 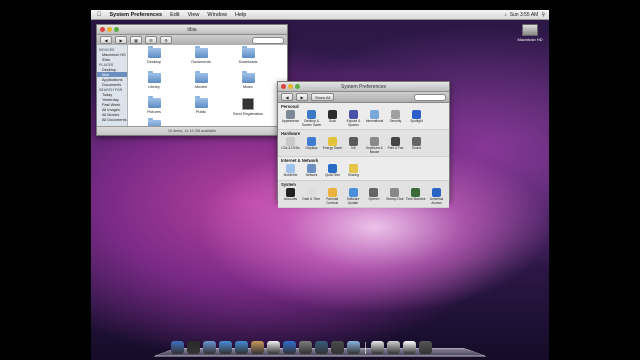 I want to click on pref-pane: CDs & DVDs, so click(x=290, y=145).